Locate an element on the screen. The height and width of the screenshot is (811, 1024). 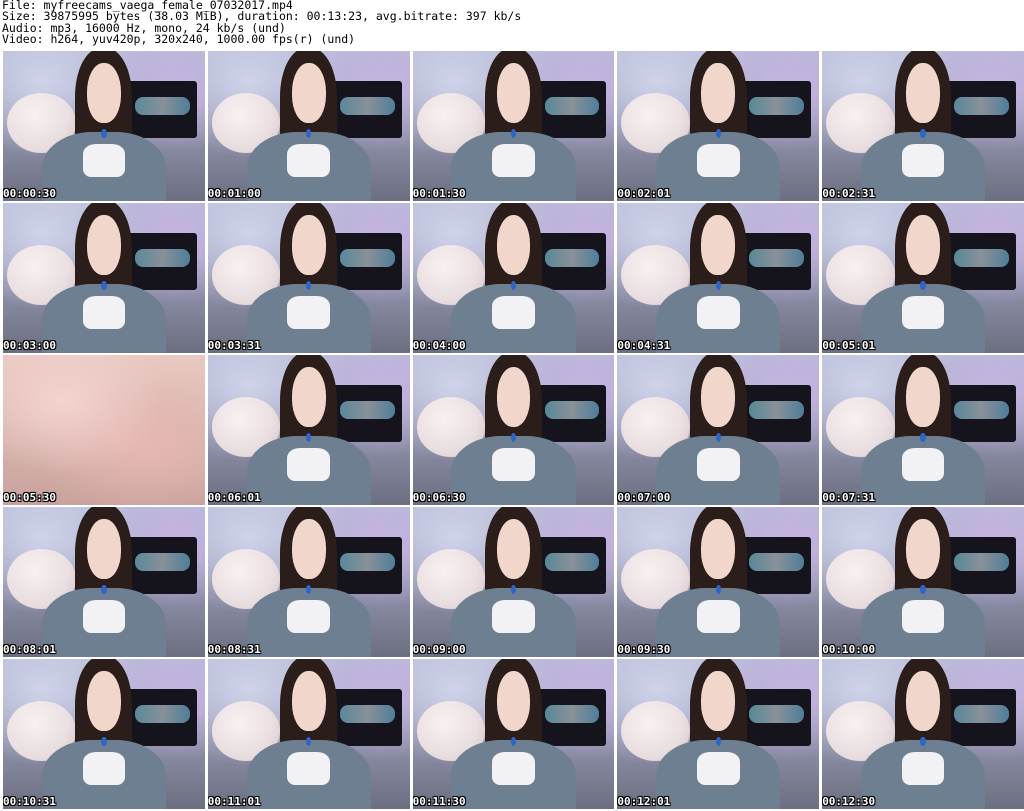
thumbnail: 00:01:30 is located at coordinates (513, 126).